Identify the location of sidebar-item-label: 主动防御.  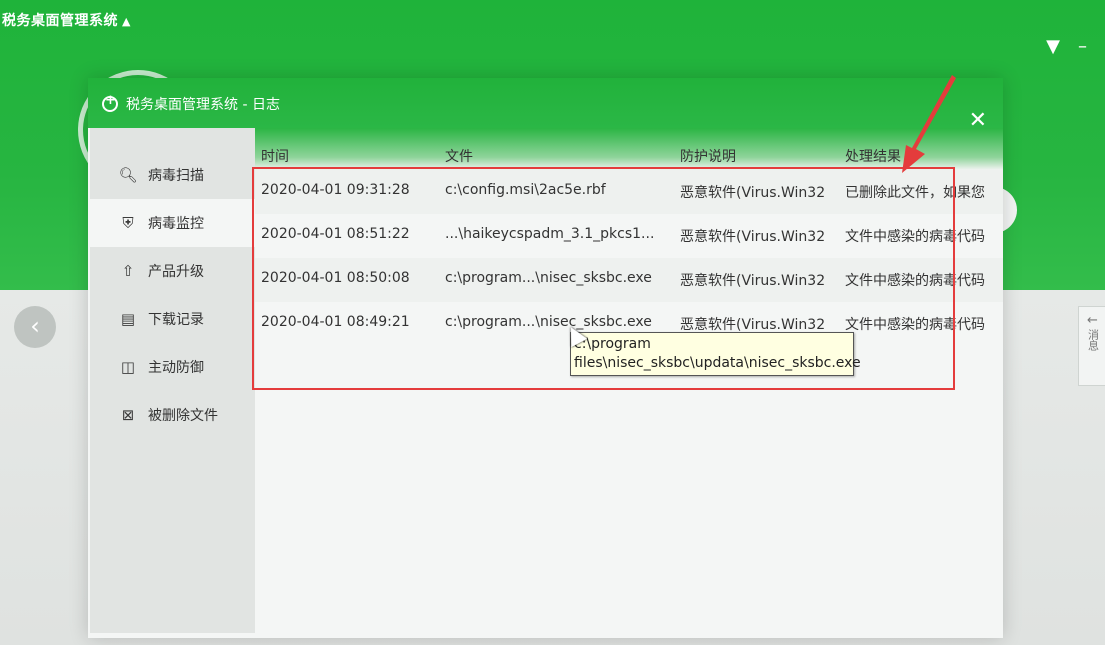
(176, 368).